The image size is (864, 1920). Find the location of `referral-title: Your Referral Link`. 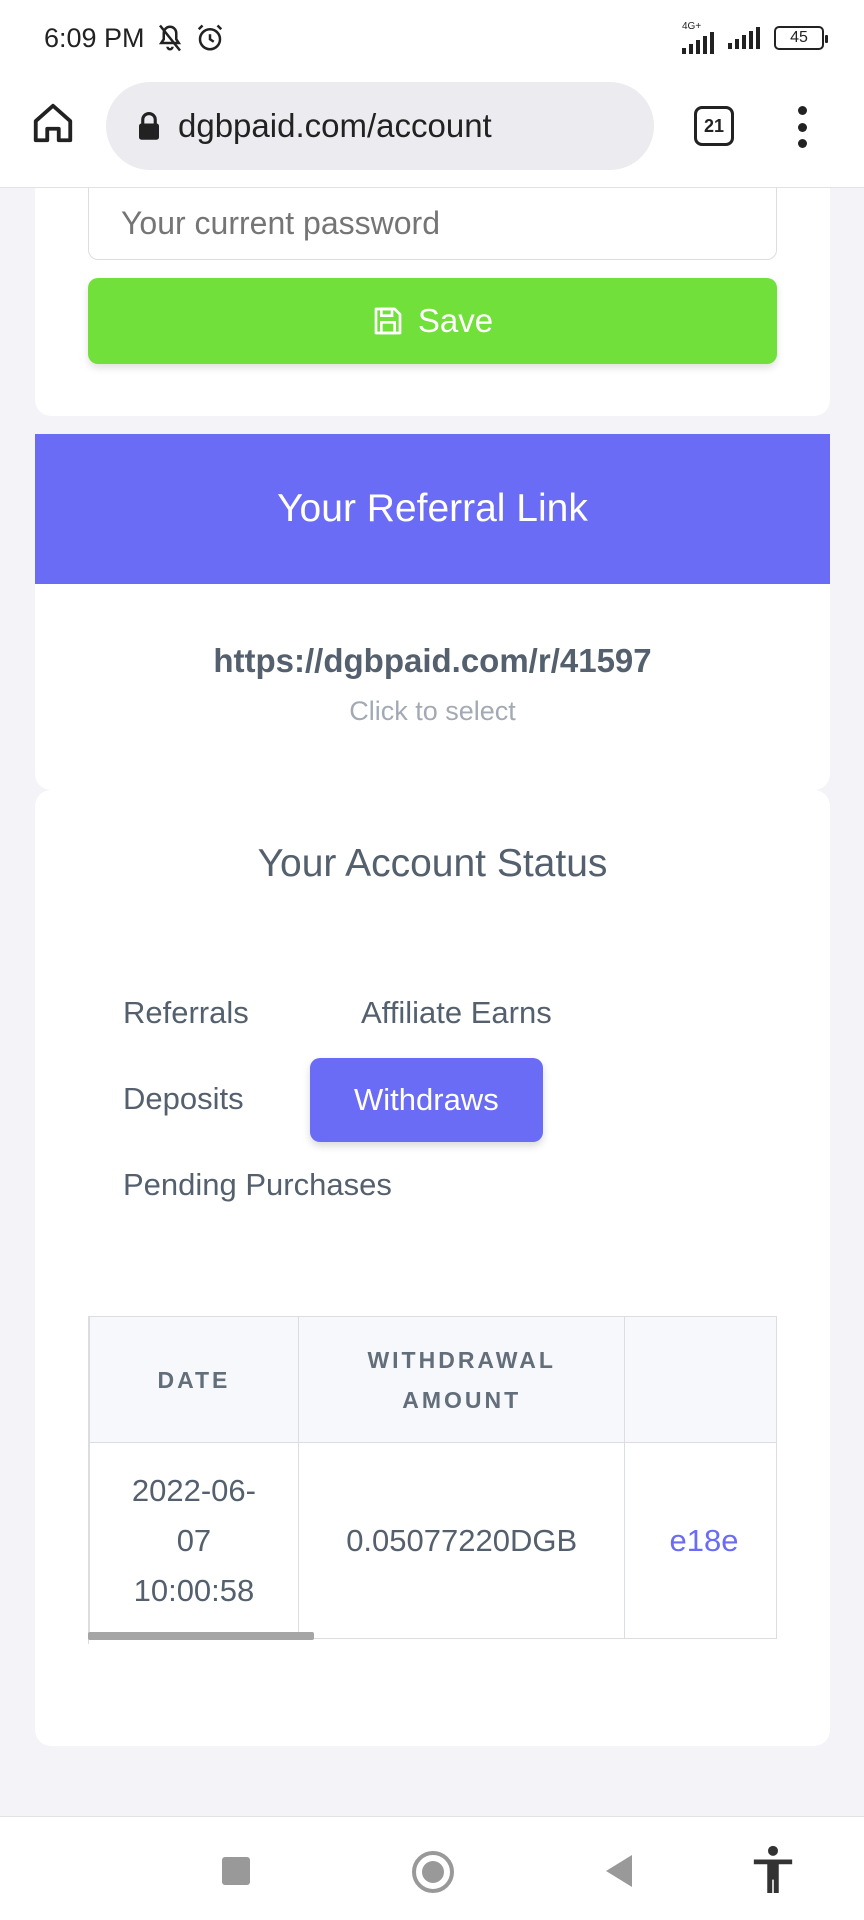

referral-title: Your Referral Link is located at coordinates (432, 508).